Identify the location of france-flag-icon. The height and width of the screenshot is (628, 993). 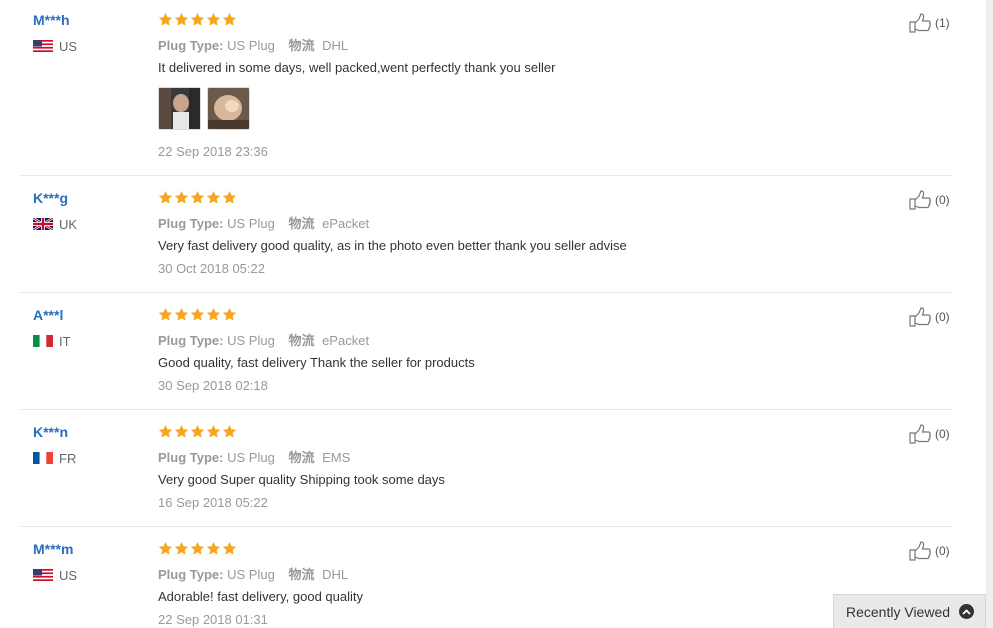
(43, 458).